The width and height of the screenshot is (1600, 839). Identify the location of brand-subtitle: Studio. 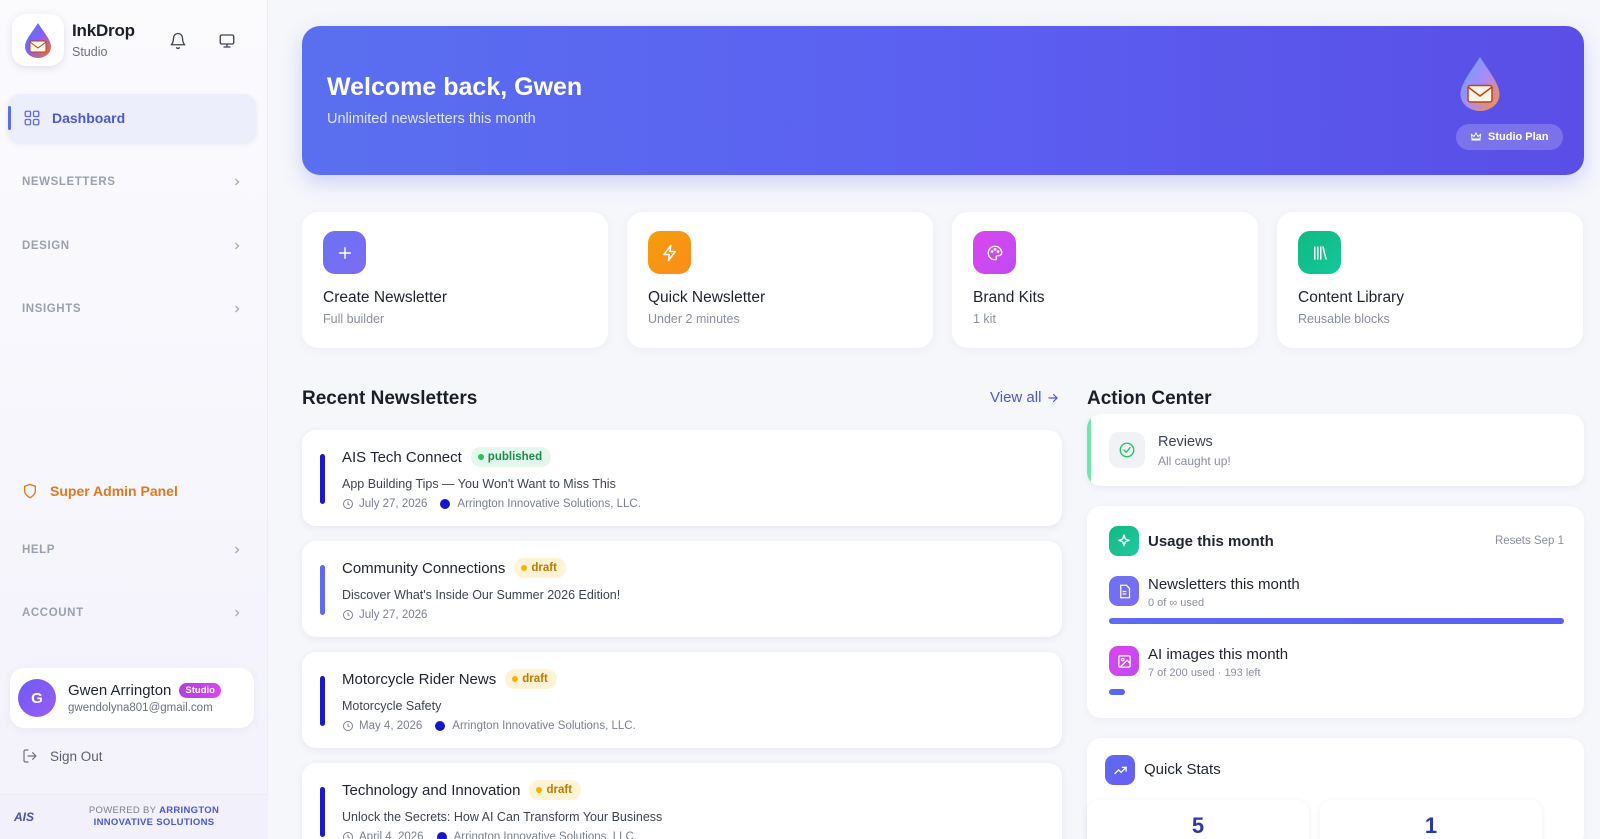
(90, 52).